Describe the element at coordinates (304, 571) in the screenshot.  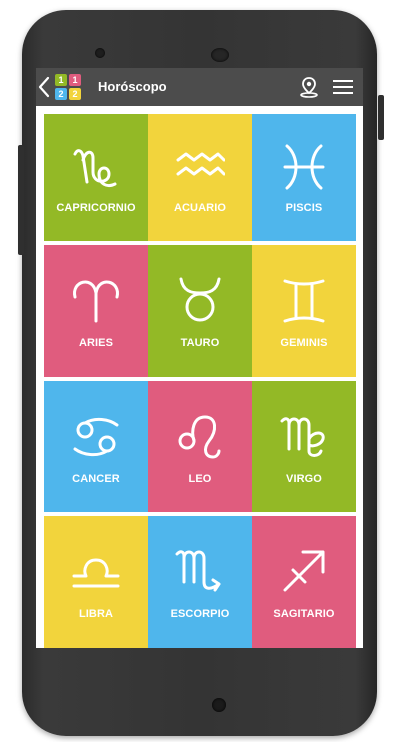
I see `sagittarius-icon` at that location.